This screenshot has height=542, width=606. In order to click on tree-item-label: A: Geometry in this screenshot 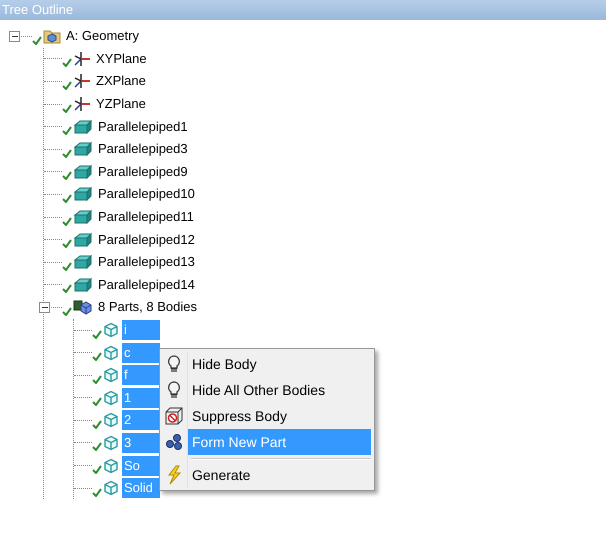, I will do `click(102, 36)`.